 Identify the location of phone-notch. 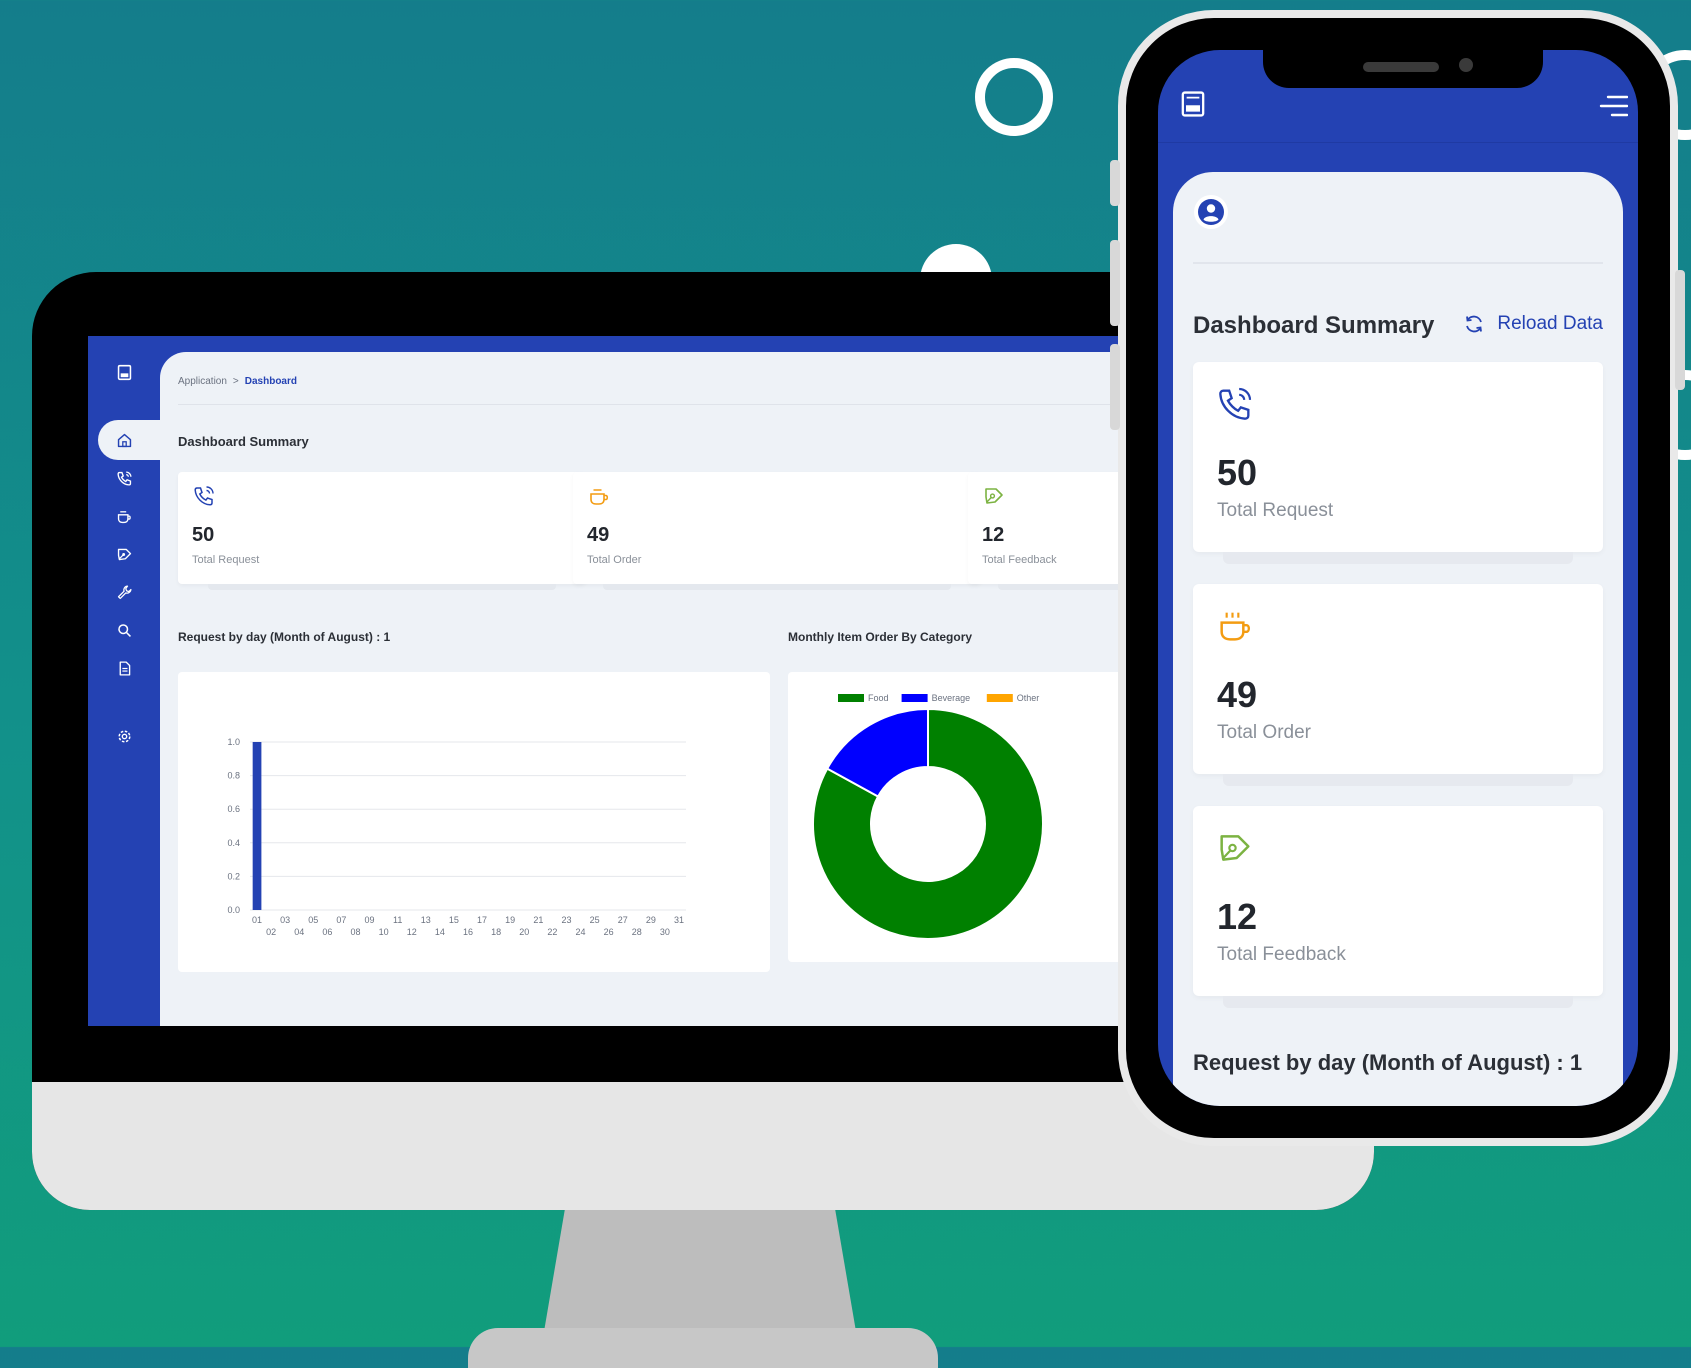
(1403, 69).